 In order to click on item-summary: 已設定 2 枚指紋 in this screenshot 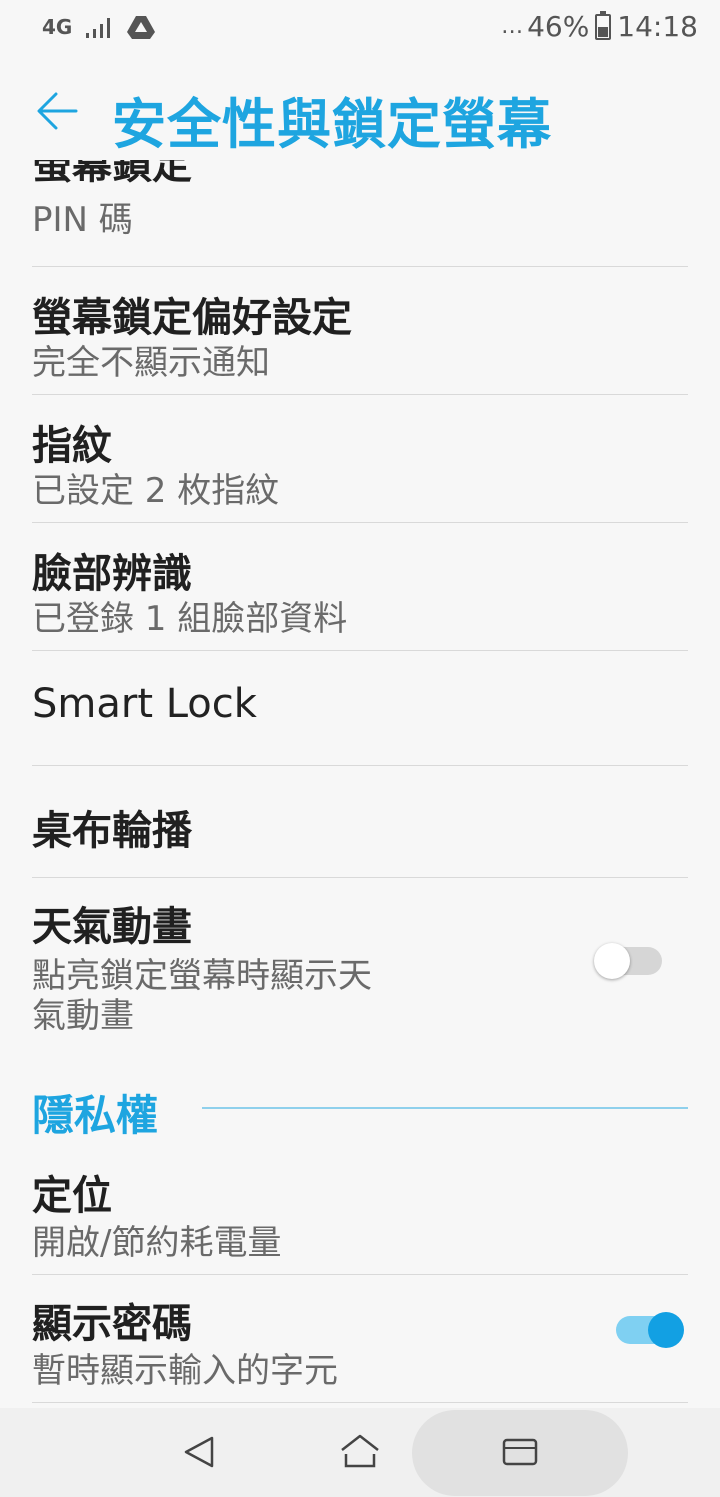, I will do `click(156, 491)`.